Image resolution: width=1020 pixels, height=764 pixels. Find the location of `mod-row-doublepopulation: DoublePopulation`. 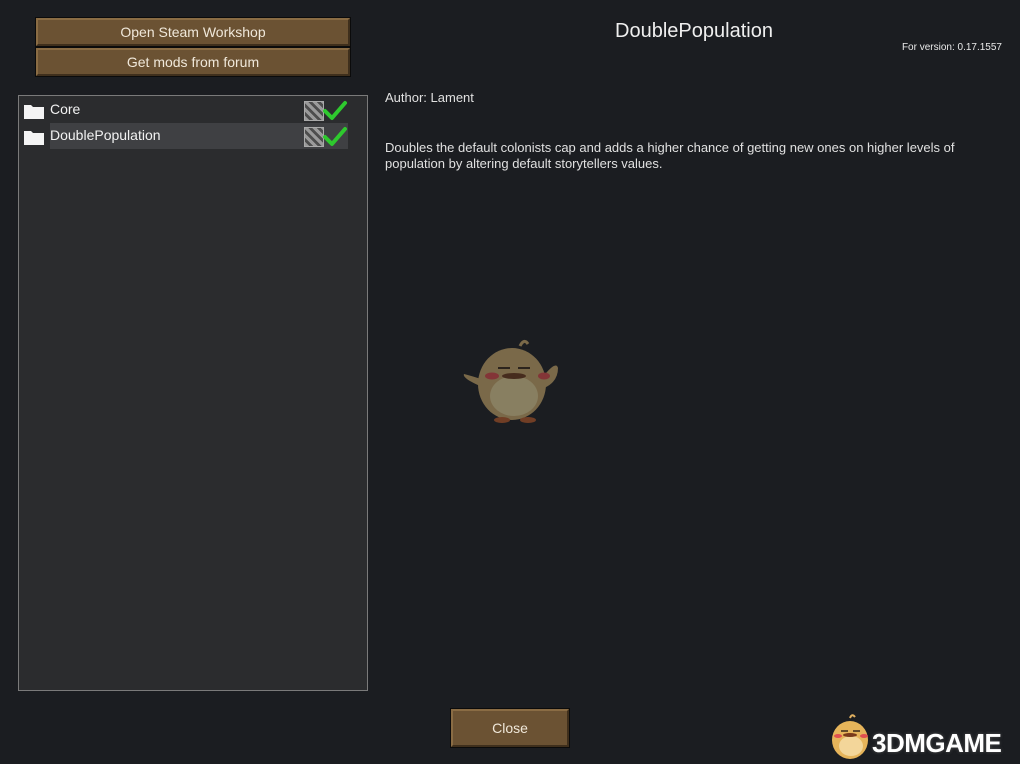

mod-row-doublepopulation: DoublePopulation is located at coordinates (193, 136).